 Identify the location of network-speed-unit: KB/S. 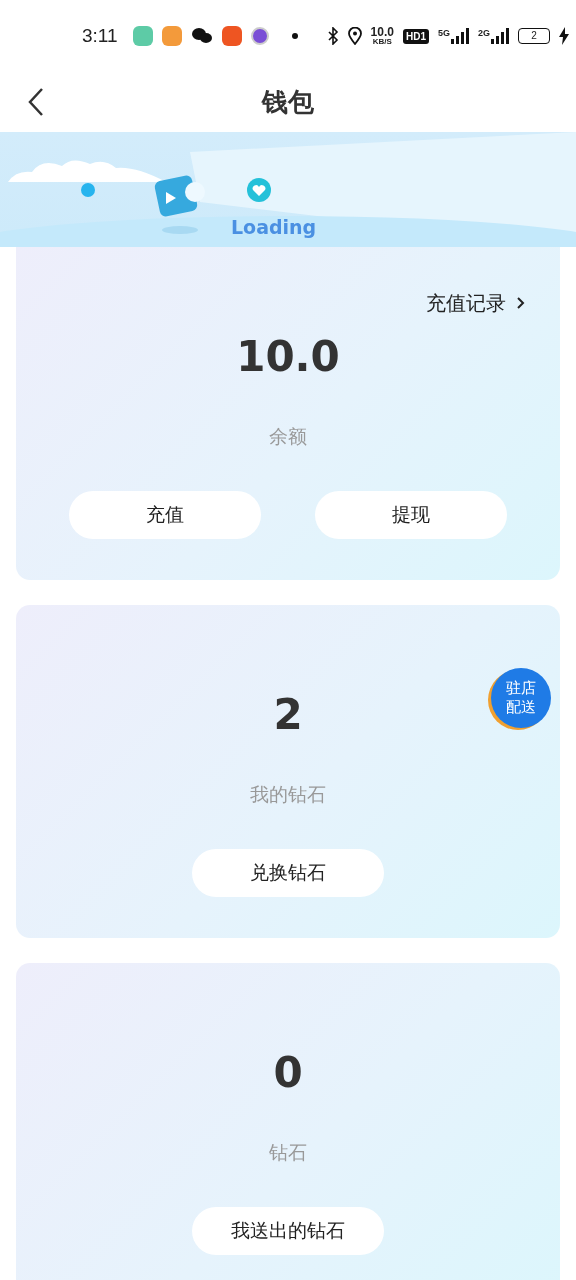
(382, 42).